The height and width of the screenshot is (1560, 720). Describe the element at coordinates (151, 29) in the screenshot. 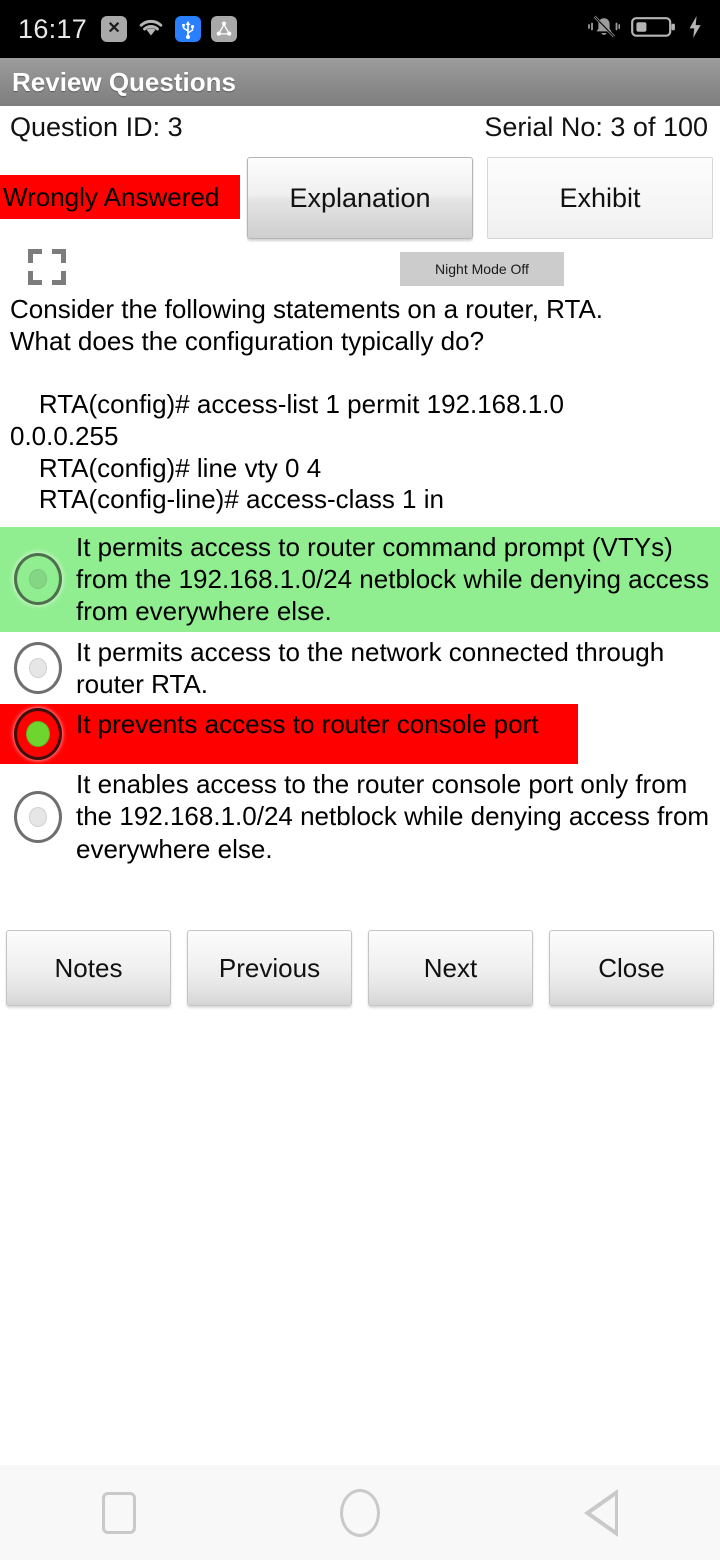

I see `wifi-icon` at that location.